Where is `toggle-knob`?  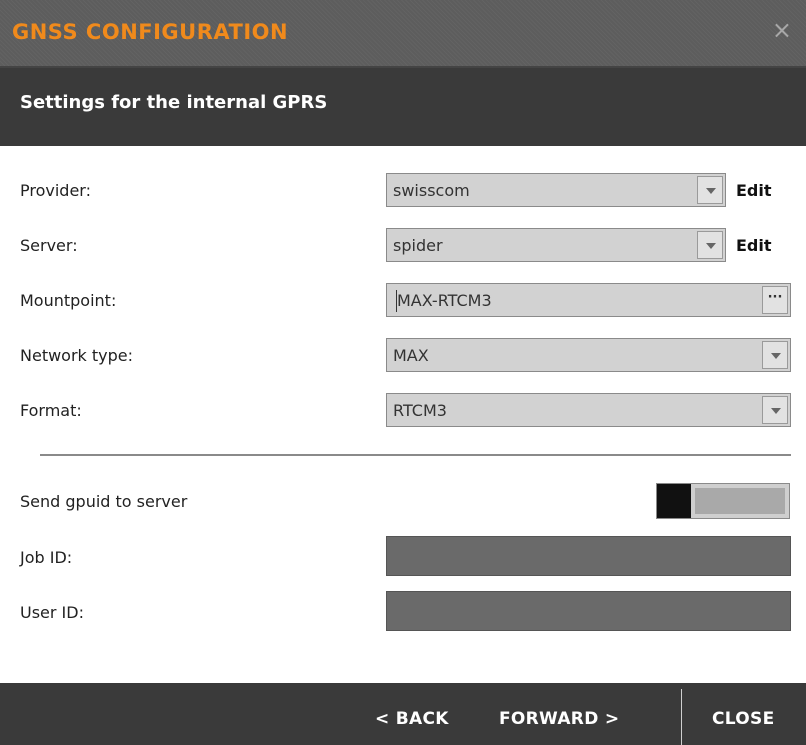
toggle-knob is located at coordinates (674, 501).